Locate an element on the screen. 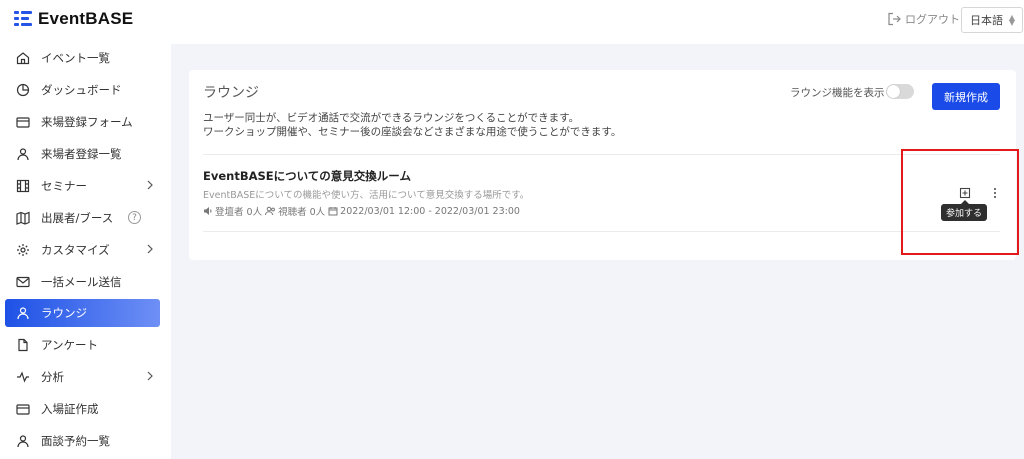  help-icon: ? is located at coordinates (134, 217).